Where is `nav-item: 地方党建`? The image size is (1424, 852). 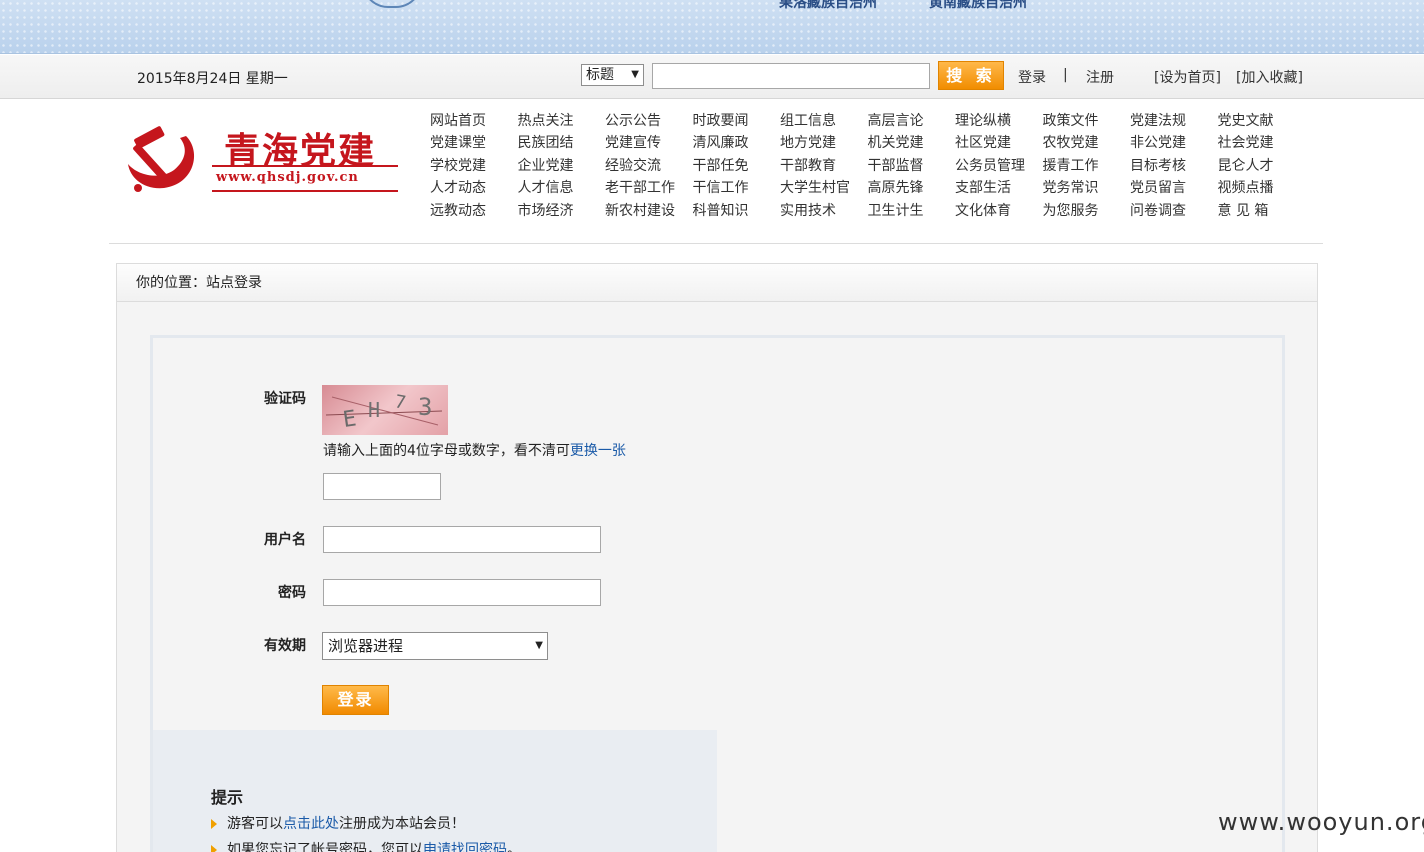
nav-item: 地方党建 is located at coordinates (824, 143).